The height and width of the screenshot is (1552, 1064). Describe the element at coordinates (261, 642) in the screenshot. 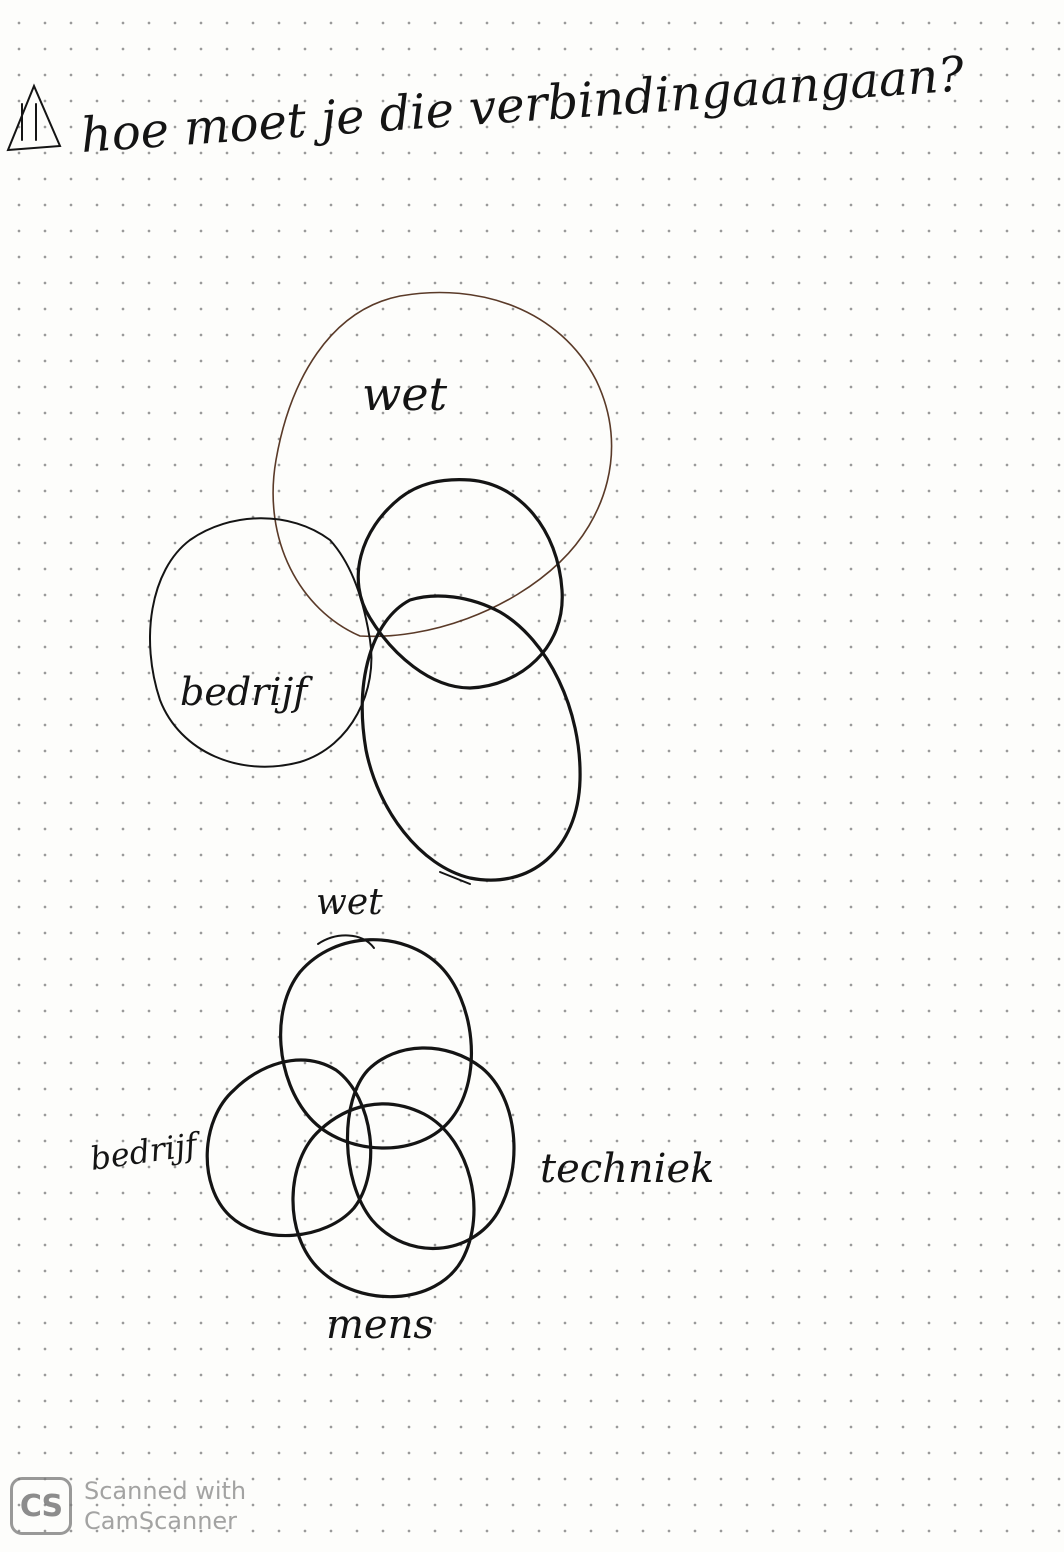

I see `circle-bedrijf-top` at that location.